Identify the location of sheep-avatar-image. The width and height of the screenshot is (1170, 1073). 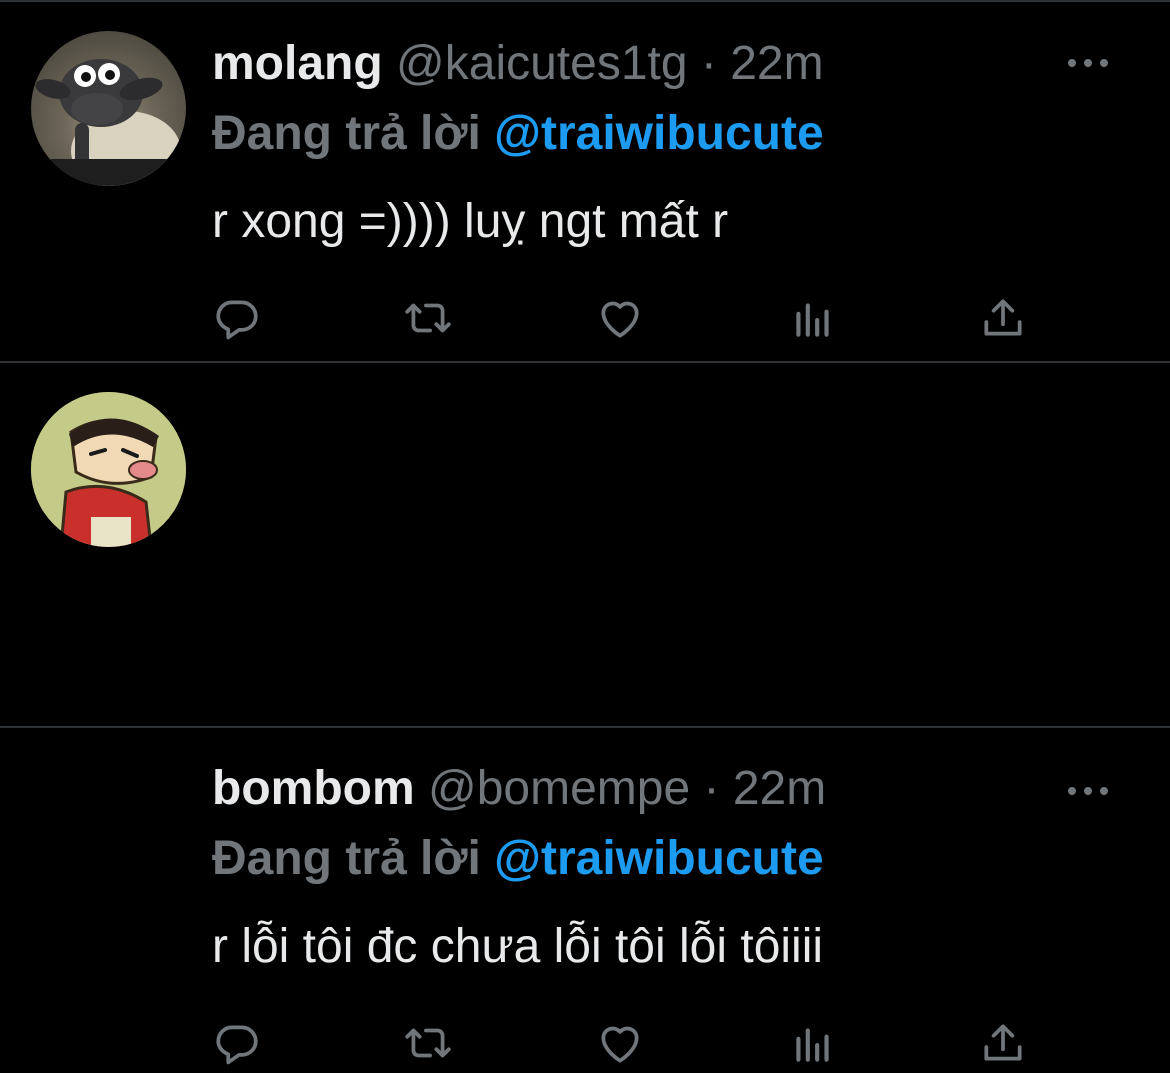
(108, 122).